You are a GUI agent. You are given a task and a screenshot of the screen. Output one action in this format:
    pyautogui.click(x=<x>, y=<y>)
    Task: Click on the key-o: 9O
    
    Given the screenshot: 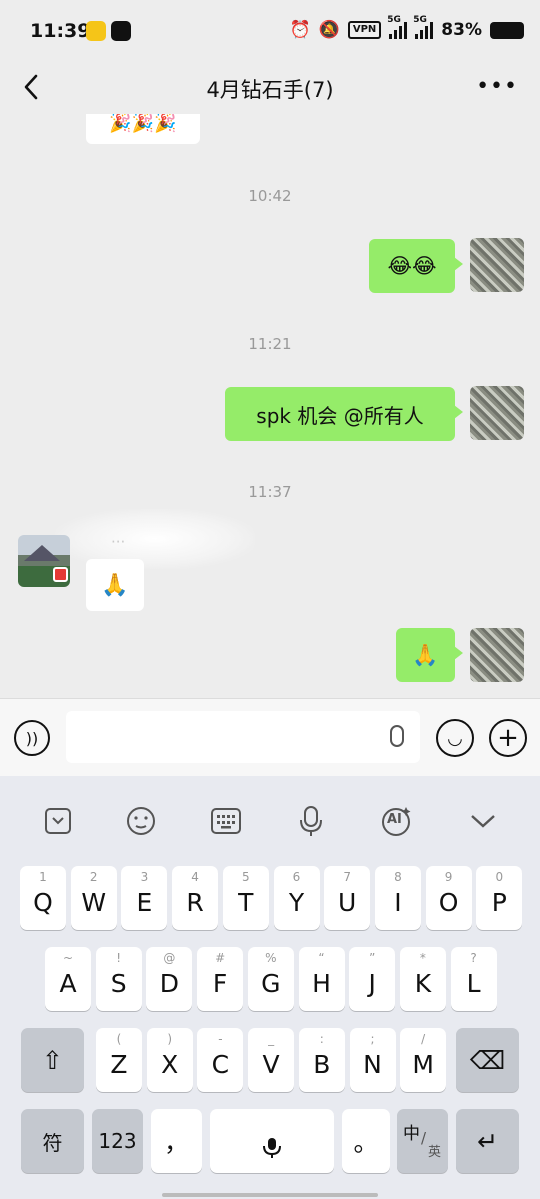 What is the action you would take?
    pyautogui.click(x=448, y=898)
    